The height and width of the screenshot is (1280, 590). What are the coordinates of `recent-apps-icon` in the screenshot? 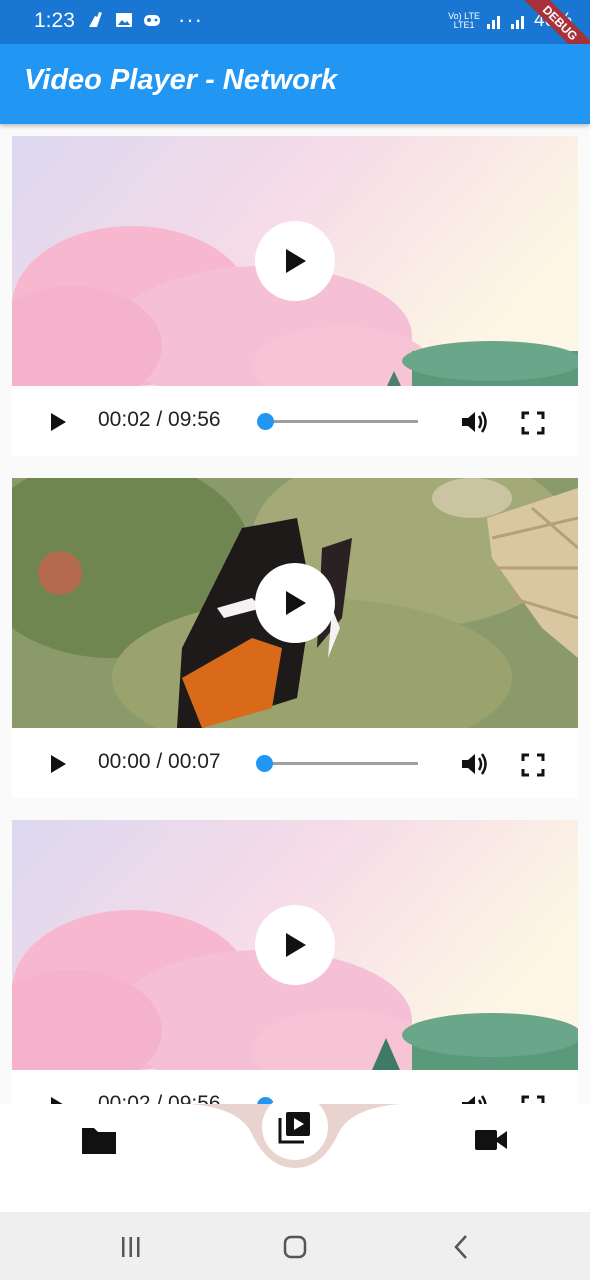 It's located at (131, 1247).